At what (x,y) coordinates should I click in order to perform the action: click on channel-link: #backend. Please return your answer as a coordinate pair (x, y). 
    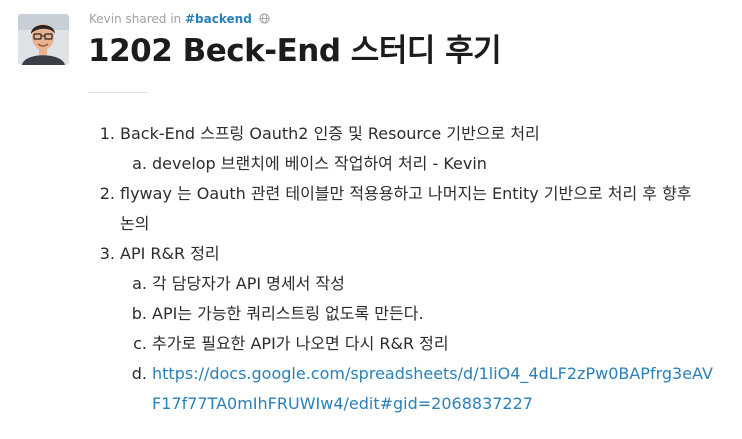
    Looking at the image, I should click on (218, 19).